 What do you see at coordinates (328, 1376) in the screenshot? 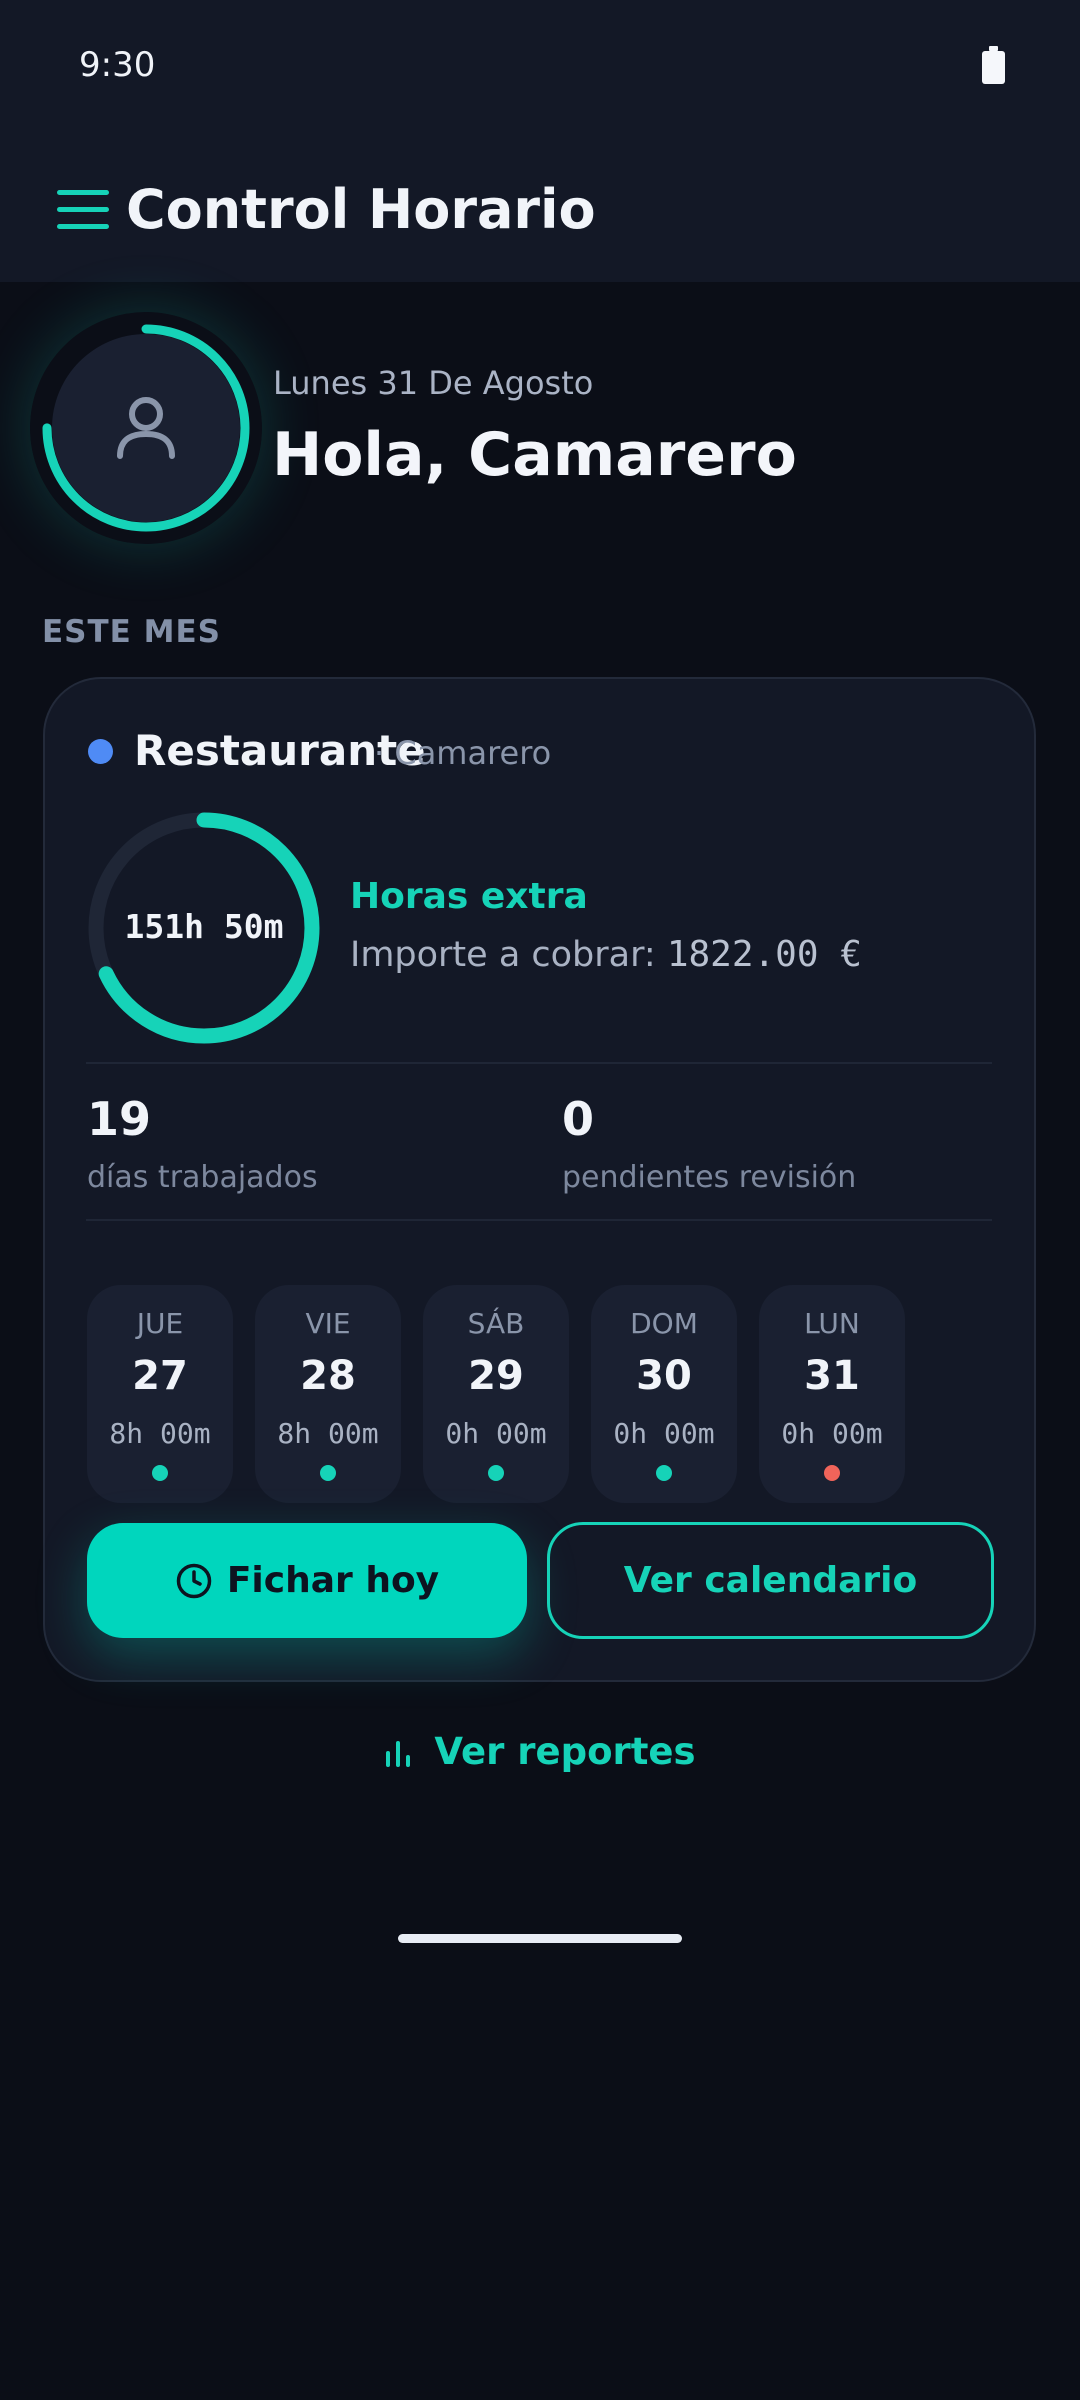
I see `day-date: 28` at bounding box center [328, 1376].